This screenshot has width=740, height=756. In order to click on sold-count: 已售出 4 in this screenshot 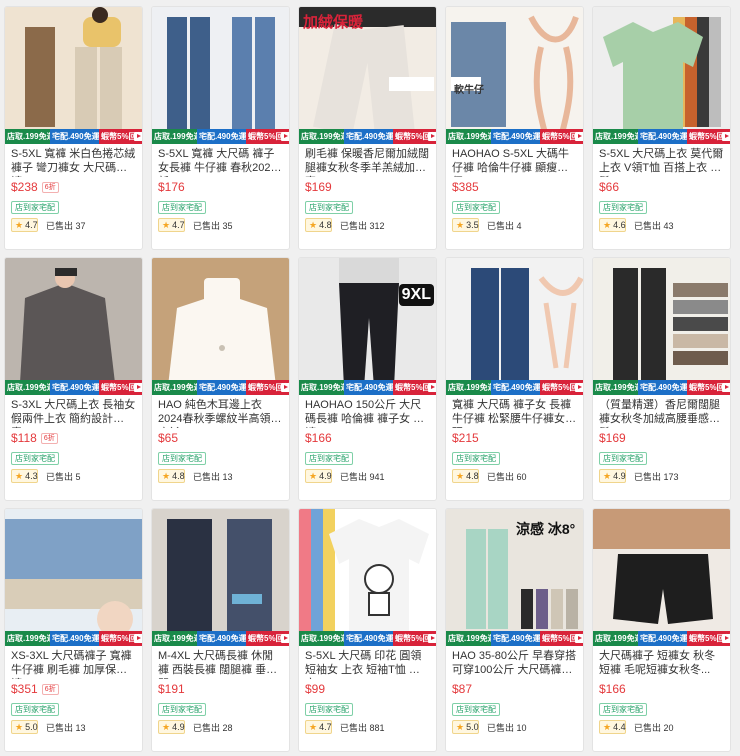, I will do `click(504, 225)`.